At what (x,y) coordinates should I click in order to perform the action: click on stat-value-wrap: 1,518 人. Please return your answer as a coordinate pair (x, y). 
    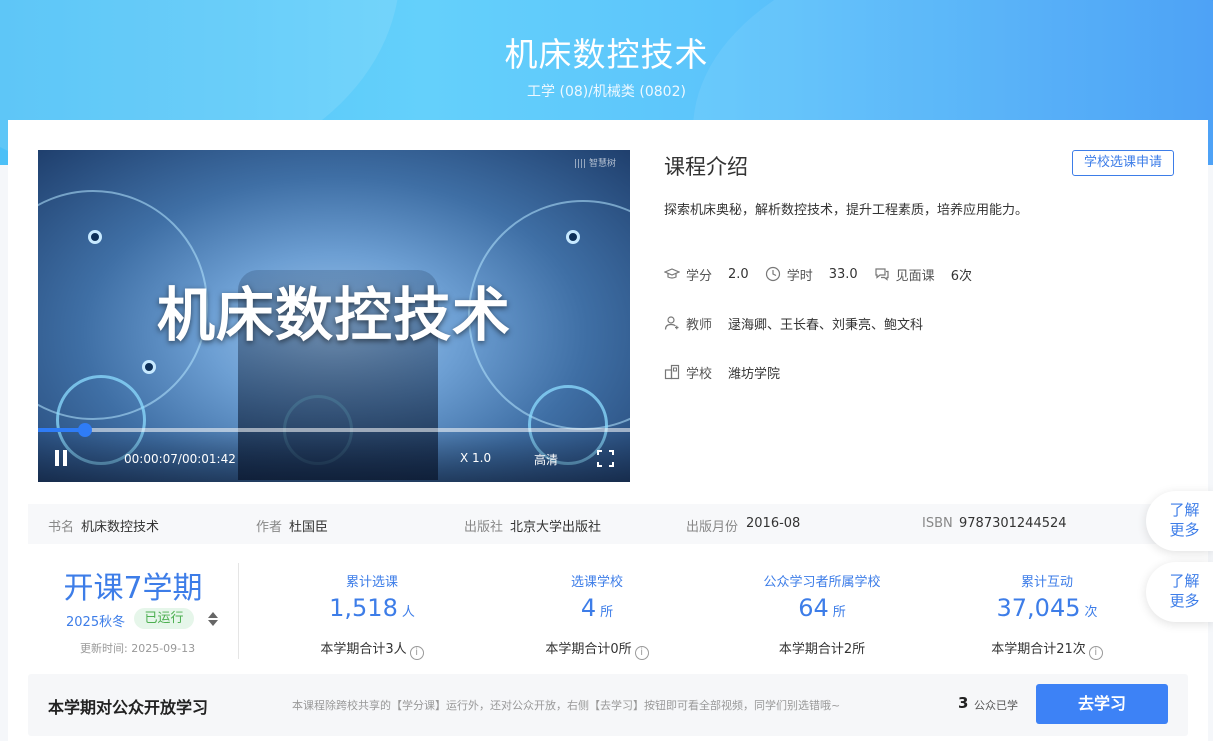
    Looking at the image, I should click on (372, 608).